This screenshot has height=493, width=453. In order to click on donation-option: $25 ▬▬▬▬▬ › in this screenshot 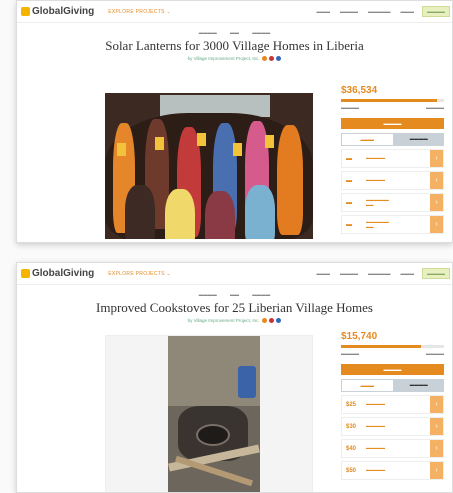, I will do `click(392, 404)`.